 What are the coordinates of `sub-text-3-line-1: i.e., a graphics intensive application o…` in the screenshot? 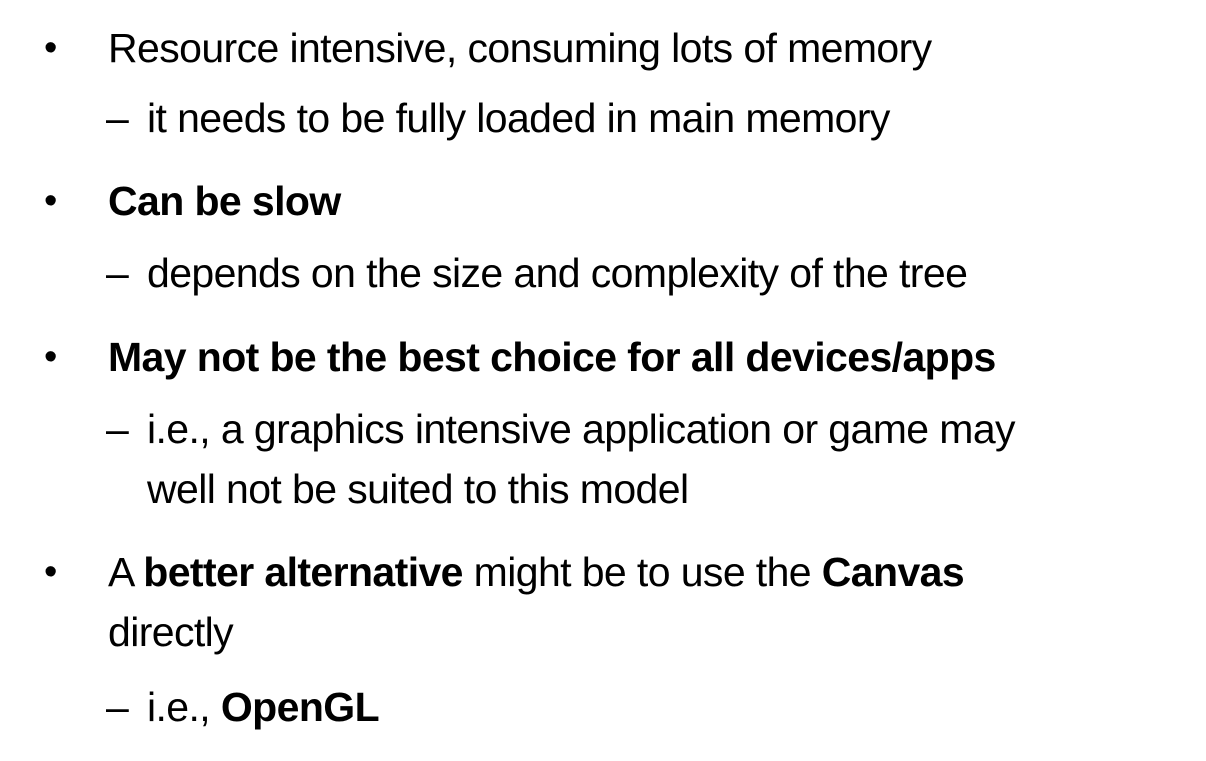 It's located at (581, 429).